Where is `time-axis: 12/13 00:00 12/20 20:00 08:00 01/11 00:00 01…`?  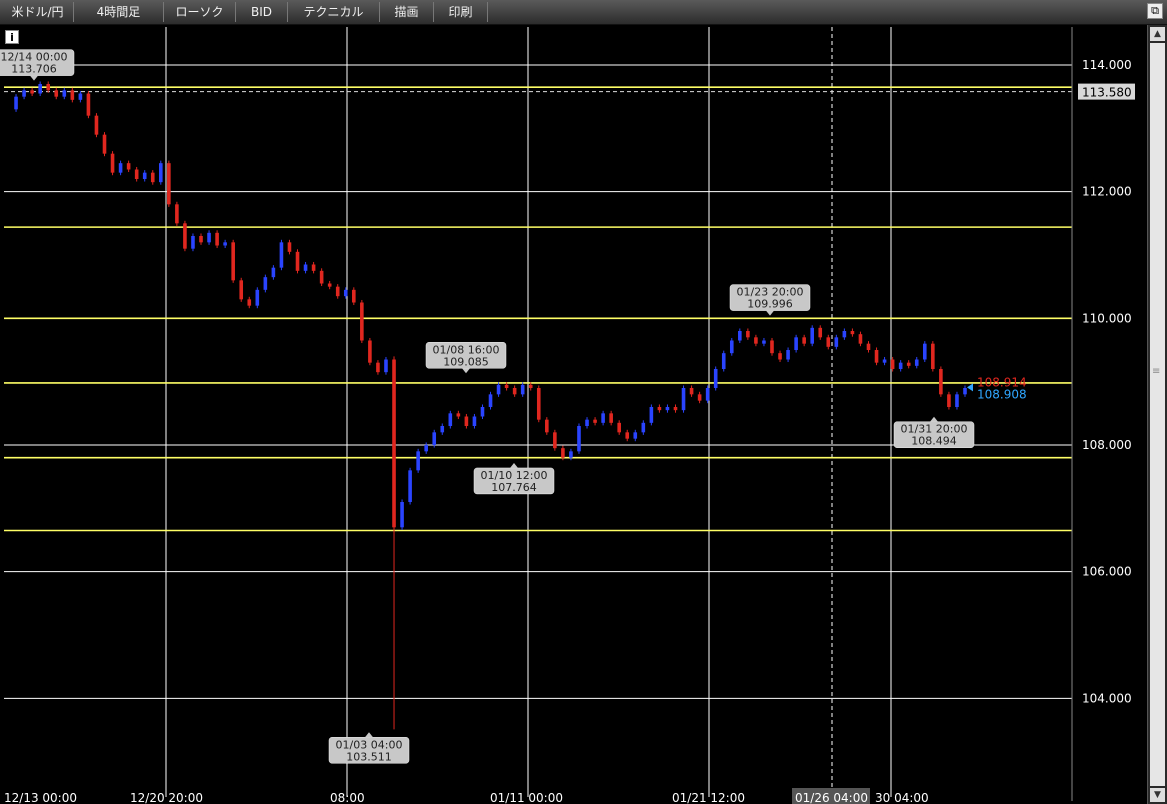
time-axis: 12/13 00:00 12/20 20:00 08:00 01/11 00:00 01… is located at coordinates (466, 796).